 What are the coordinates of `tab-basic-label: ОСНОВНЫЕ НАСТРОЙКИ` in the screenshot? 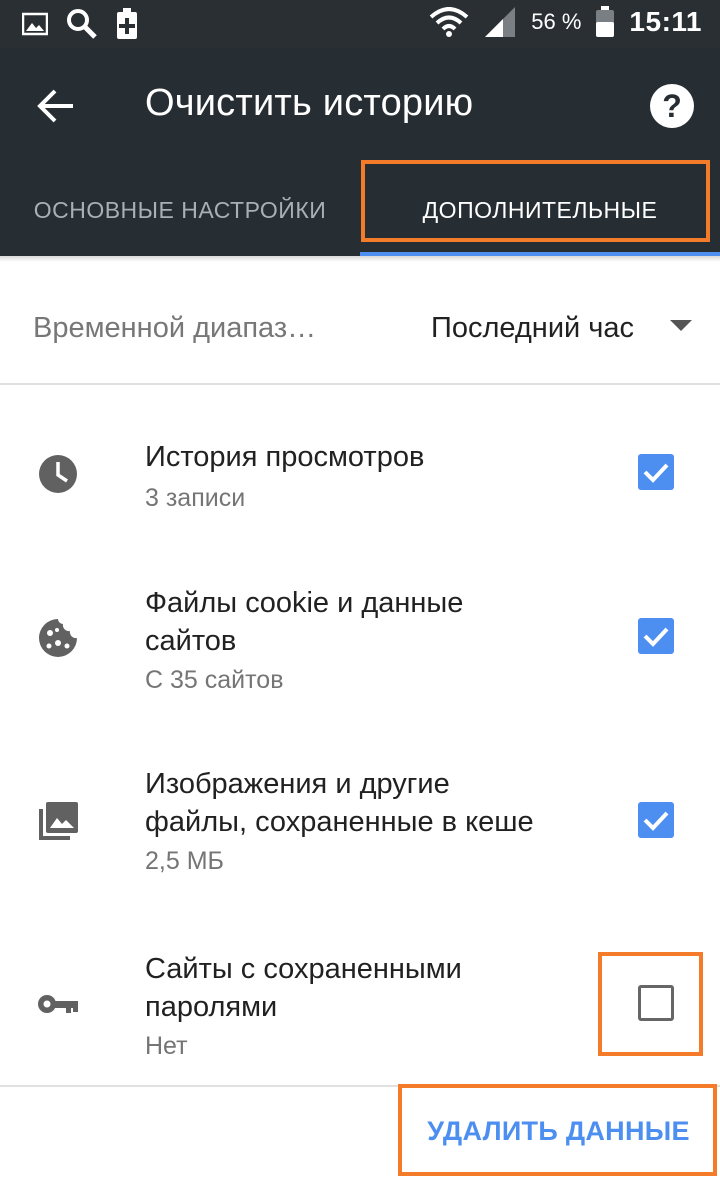 It's located at (180, 209).